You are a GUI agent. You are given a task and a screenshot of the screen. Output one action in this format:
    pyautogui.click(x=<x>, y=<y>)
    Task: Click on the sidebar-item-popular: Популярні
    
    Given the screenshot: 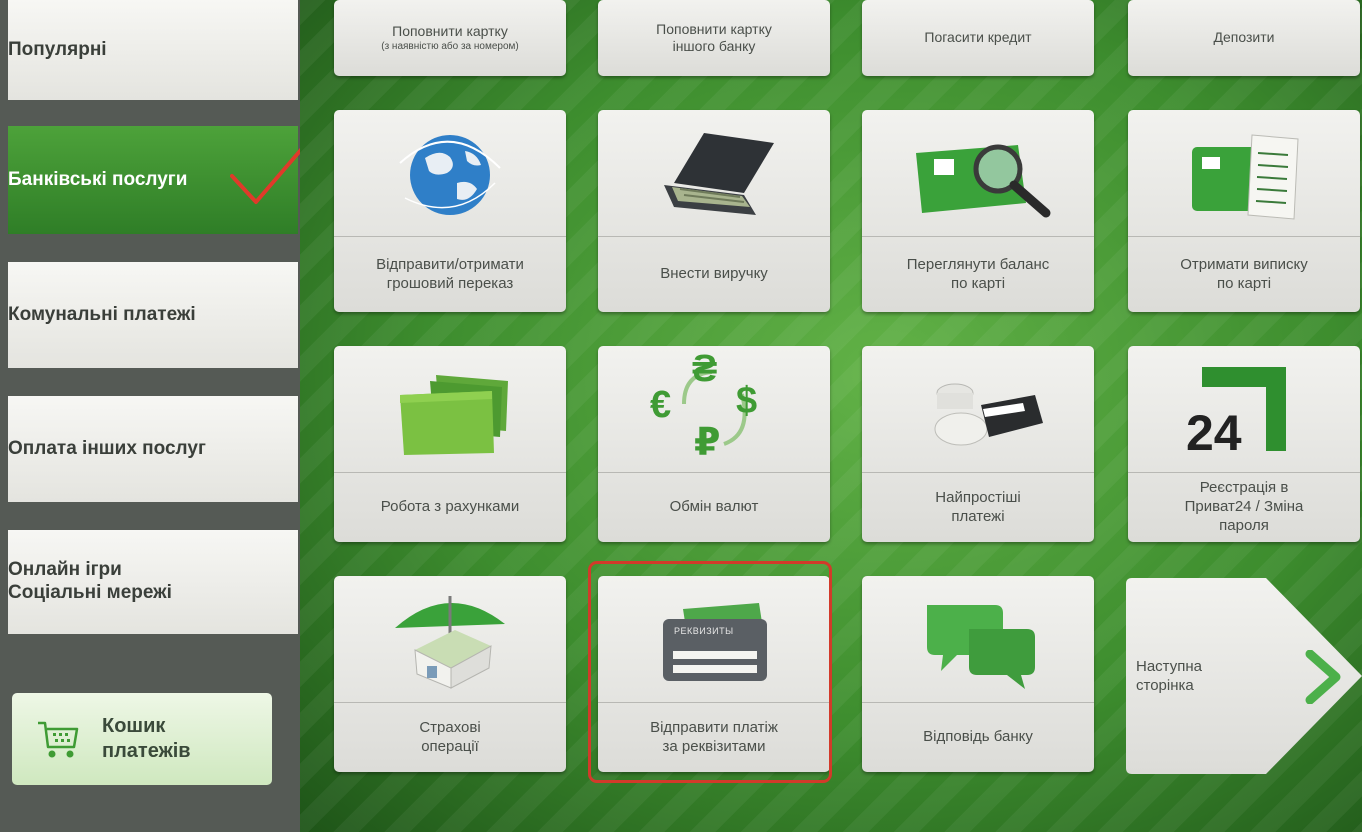 What is the action you would take?
    pyautogui.click(x=153, y=50)
    